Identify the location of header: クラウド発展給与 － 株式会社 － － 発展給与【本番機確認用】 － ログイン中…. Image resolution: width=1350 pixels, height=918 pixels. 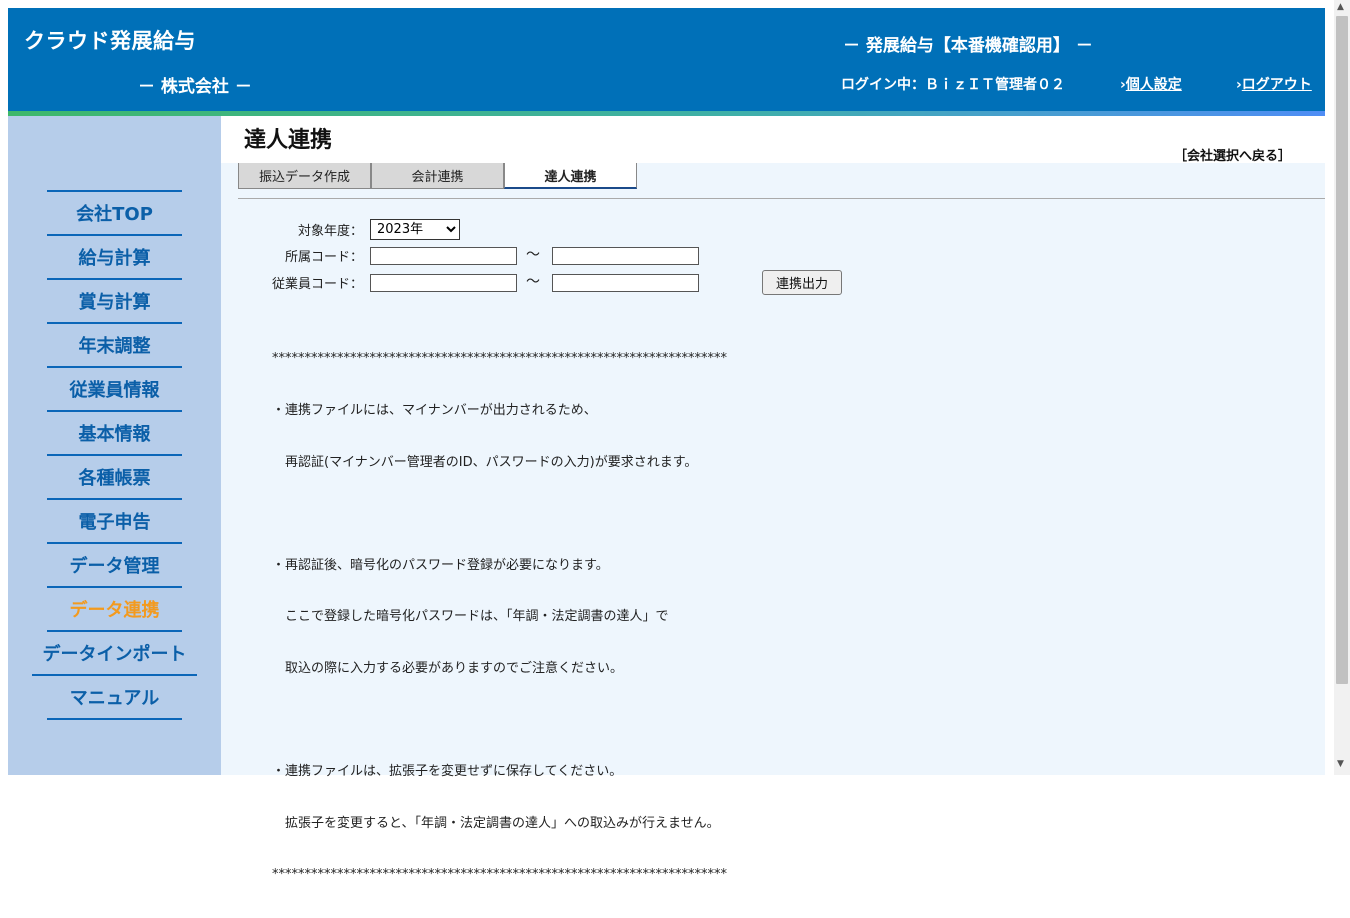
(666, 62).